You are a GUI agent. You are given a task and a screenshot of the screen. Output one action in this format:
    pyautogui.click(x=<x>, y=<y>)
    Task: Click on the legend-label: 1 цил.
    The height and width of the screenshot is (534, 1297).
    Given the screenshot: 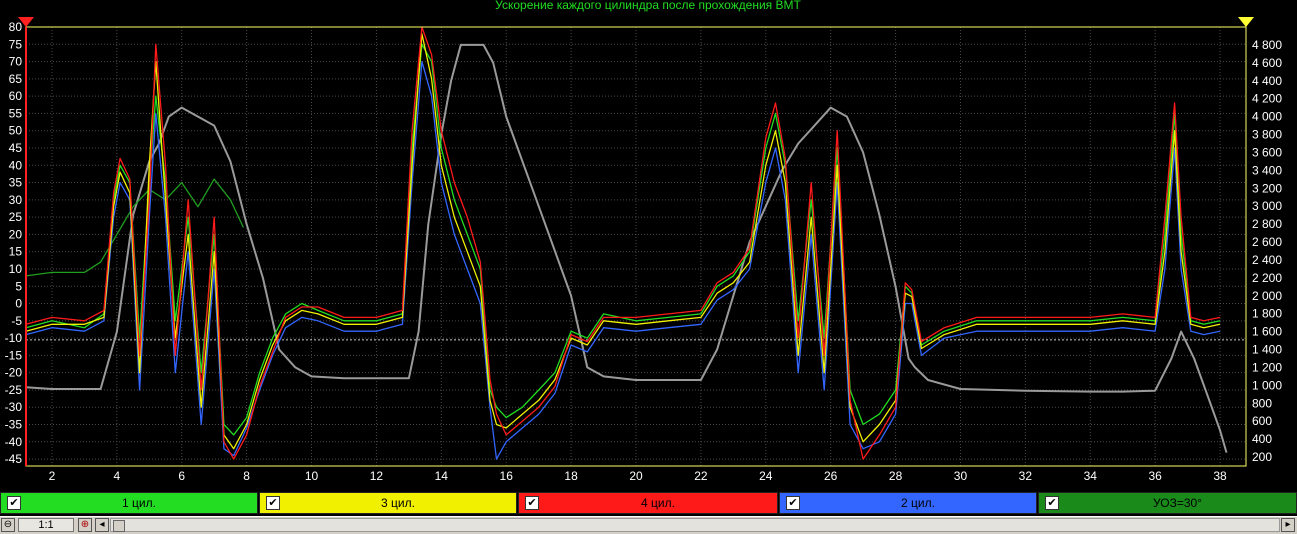 What is the action you would take?
    pyautogui.click(x=139, y=503)
    